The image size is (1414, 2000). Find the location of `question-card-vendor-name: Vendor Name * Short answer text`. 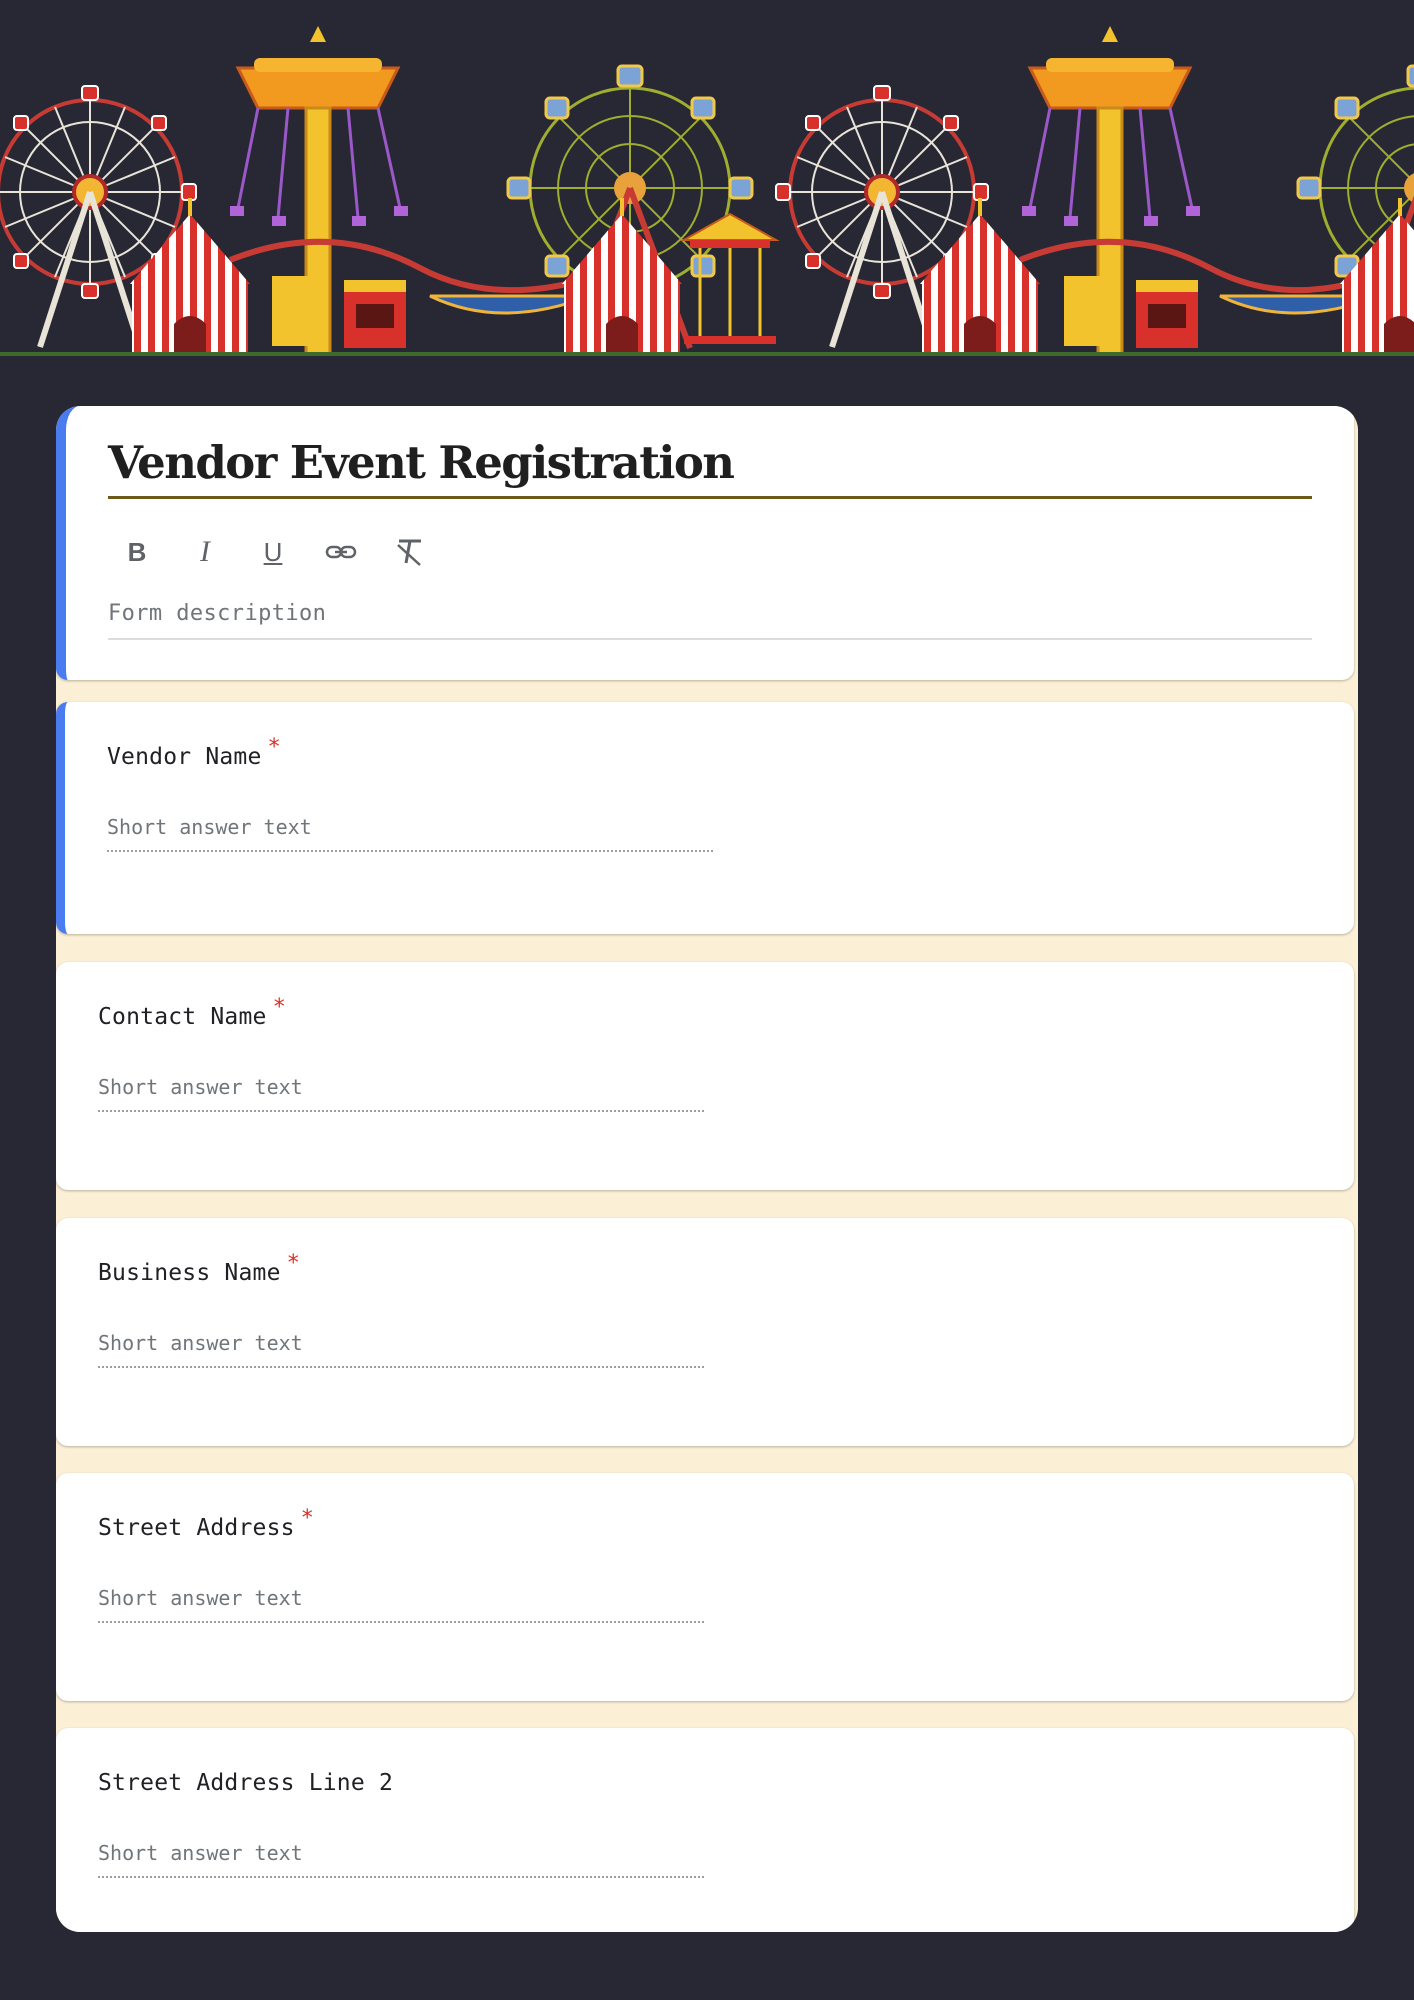

question-card-vendor-name: Vendor Name * Short answer text is located at coordinates (705, 818).